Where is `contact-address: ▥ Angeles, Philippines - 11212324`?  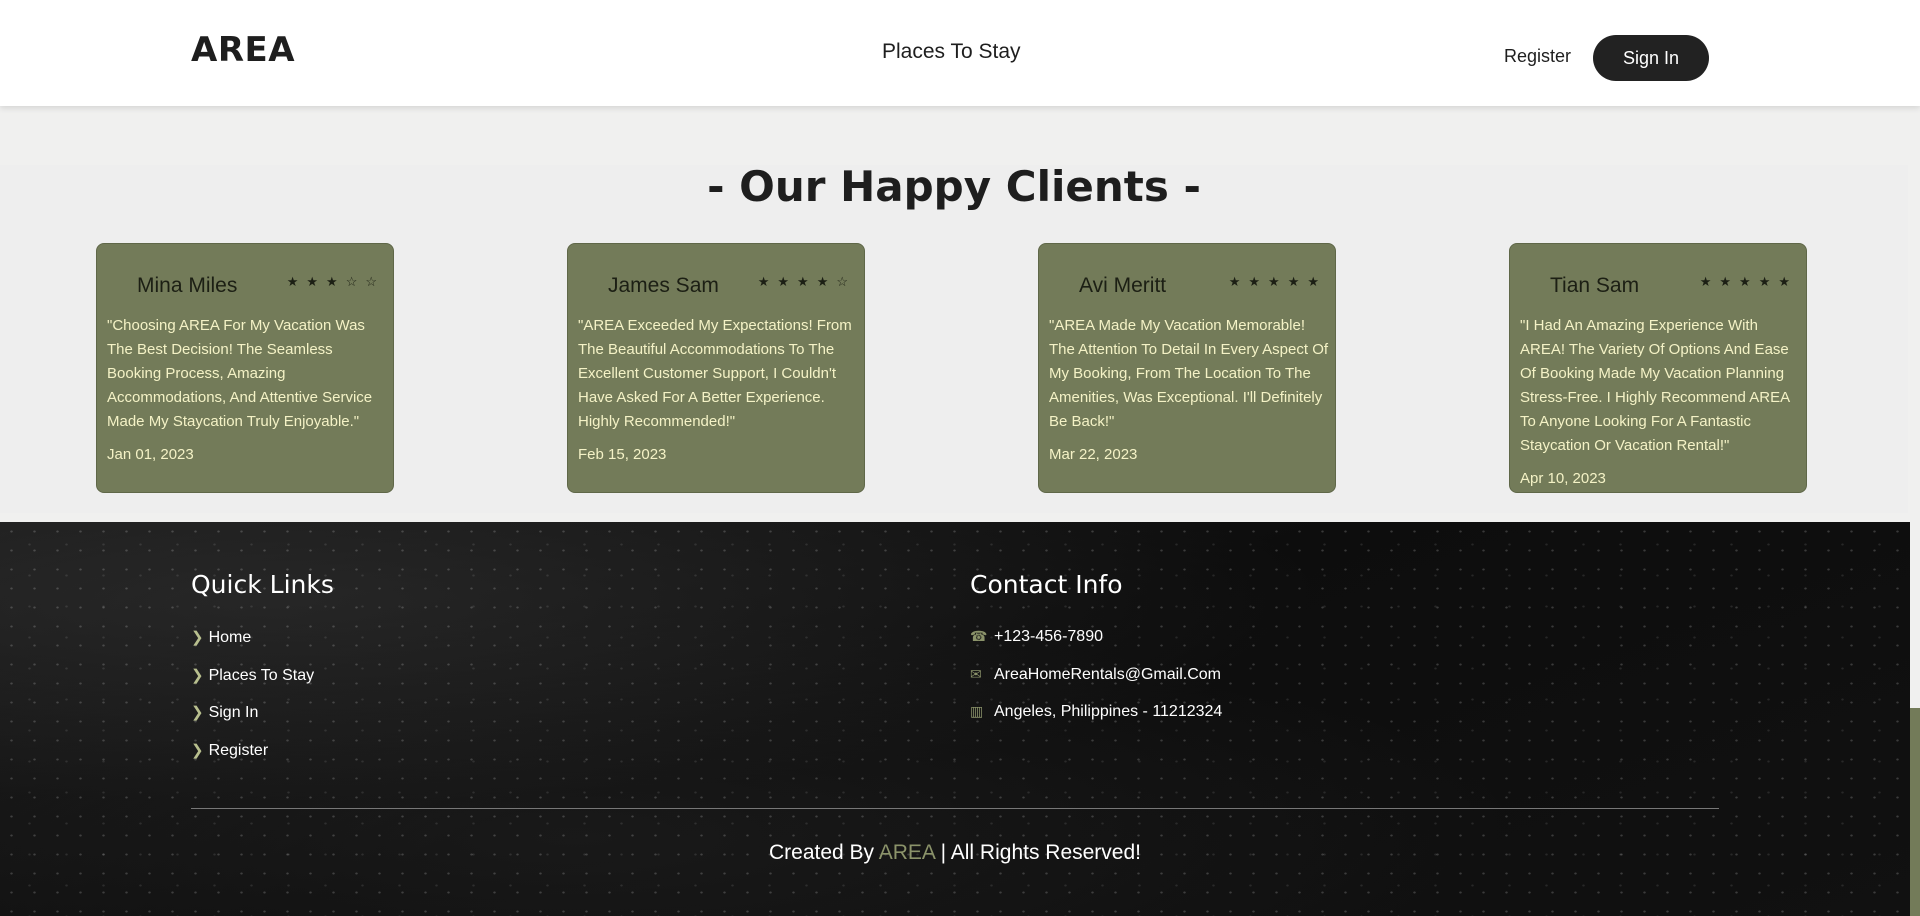
contact-address: ▥ Angeles, Philippines - 11212324 is located at coordinates (1096, 712).